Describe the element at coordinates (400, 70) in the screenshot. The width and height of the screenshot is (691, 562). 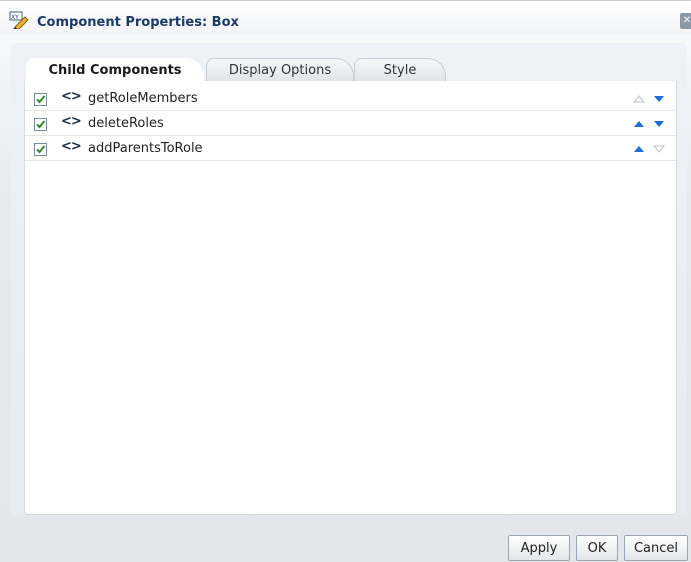
I see `tab-style: Style` at that location.